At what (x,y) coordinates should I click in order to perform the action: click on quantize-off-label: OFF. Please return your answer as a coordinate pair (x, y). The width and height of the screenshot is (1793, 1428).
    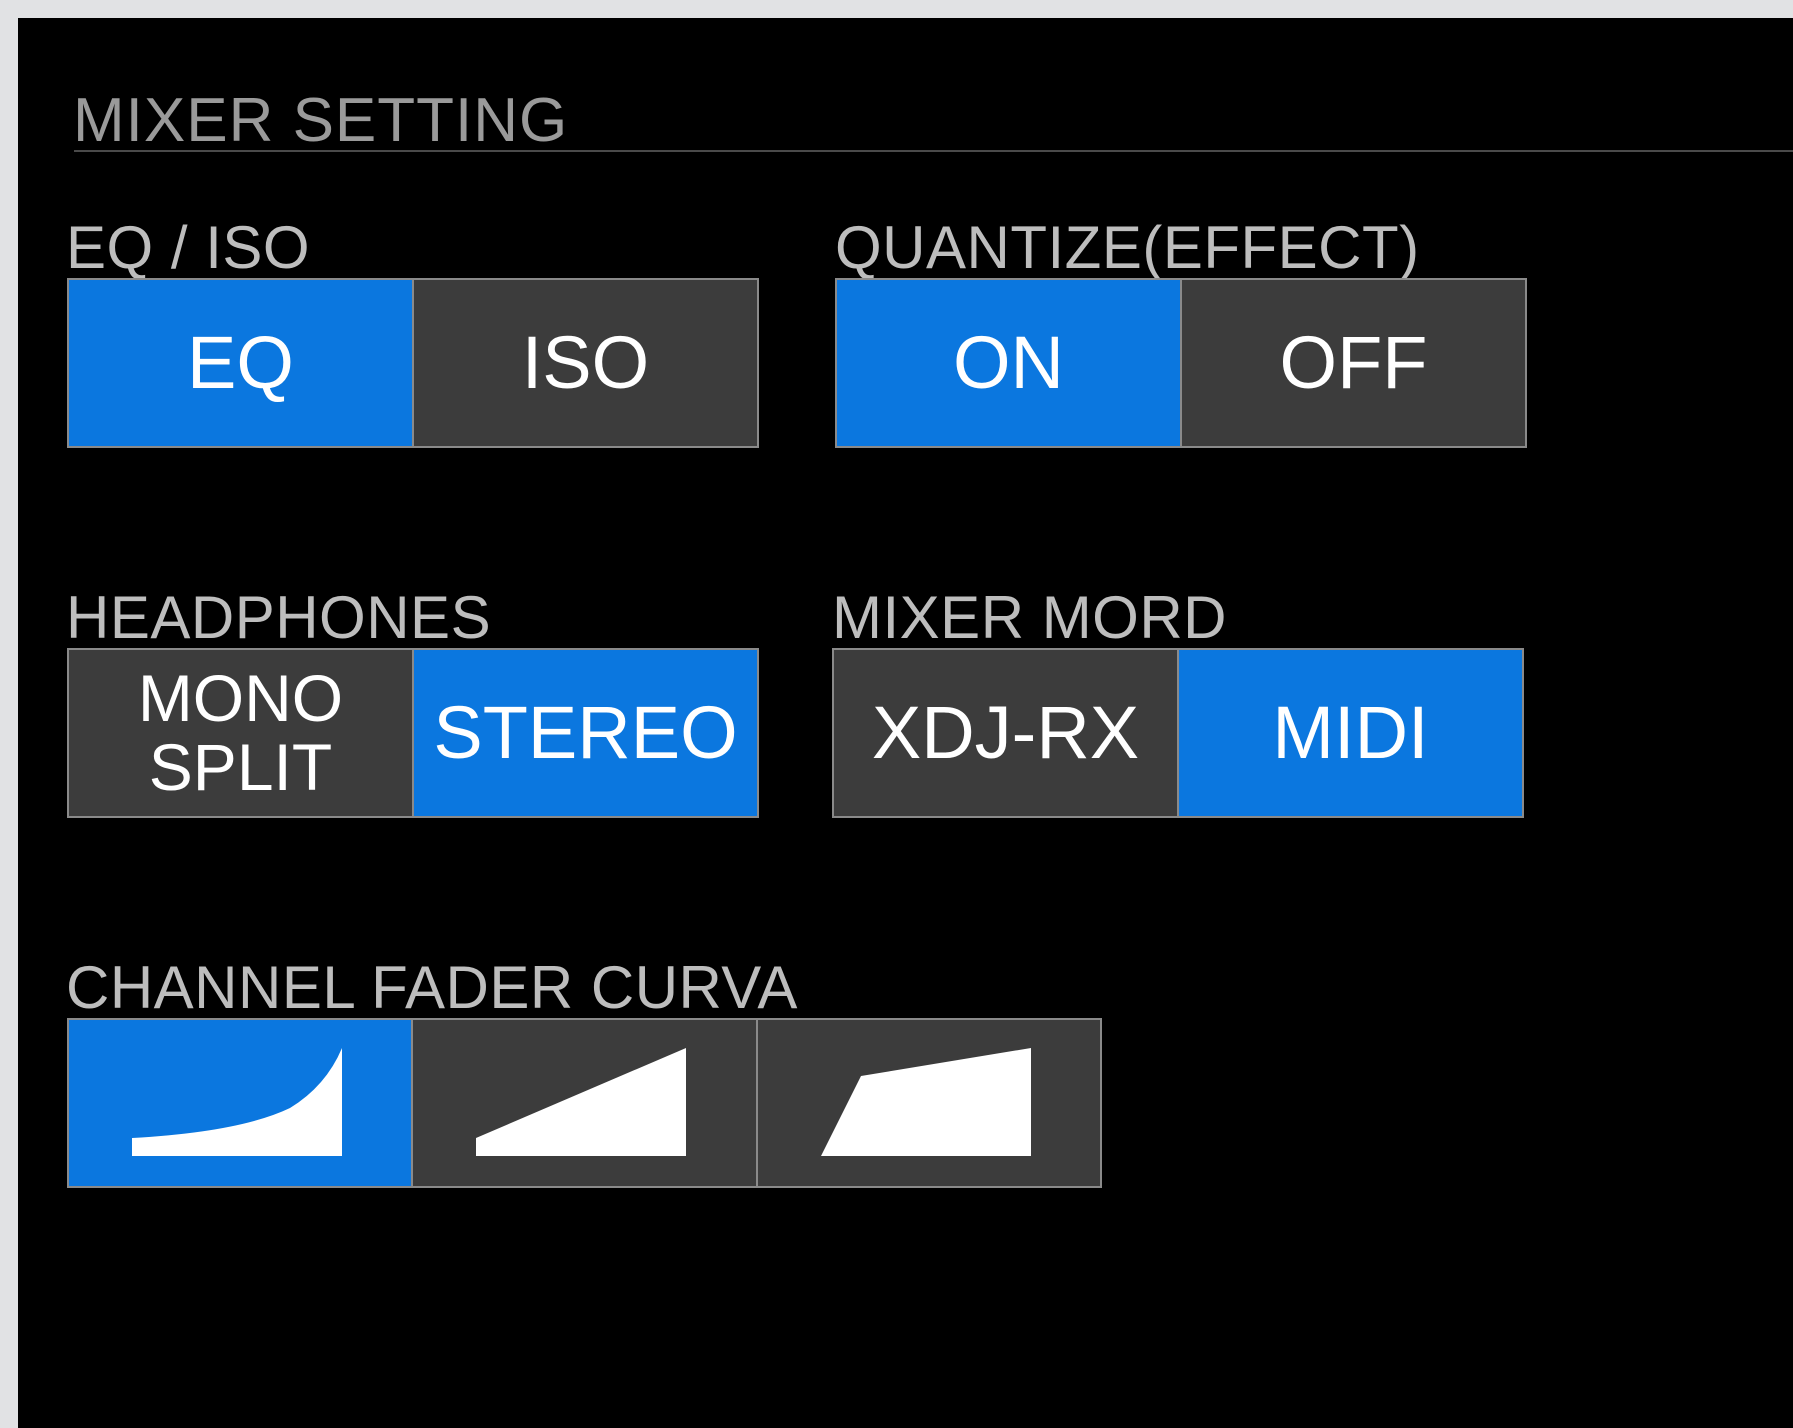
    Looking at the image, I should click on (1353, 362).